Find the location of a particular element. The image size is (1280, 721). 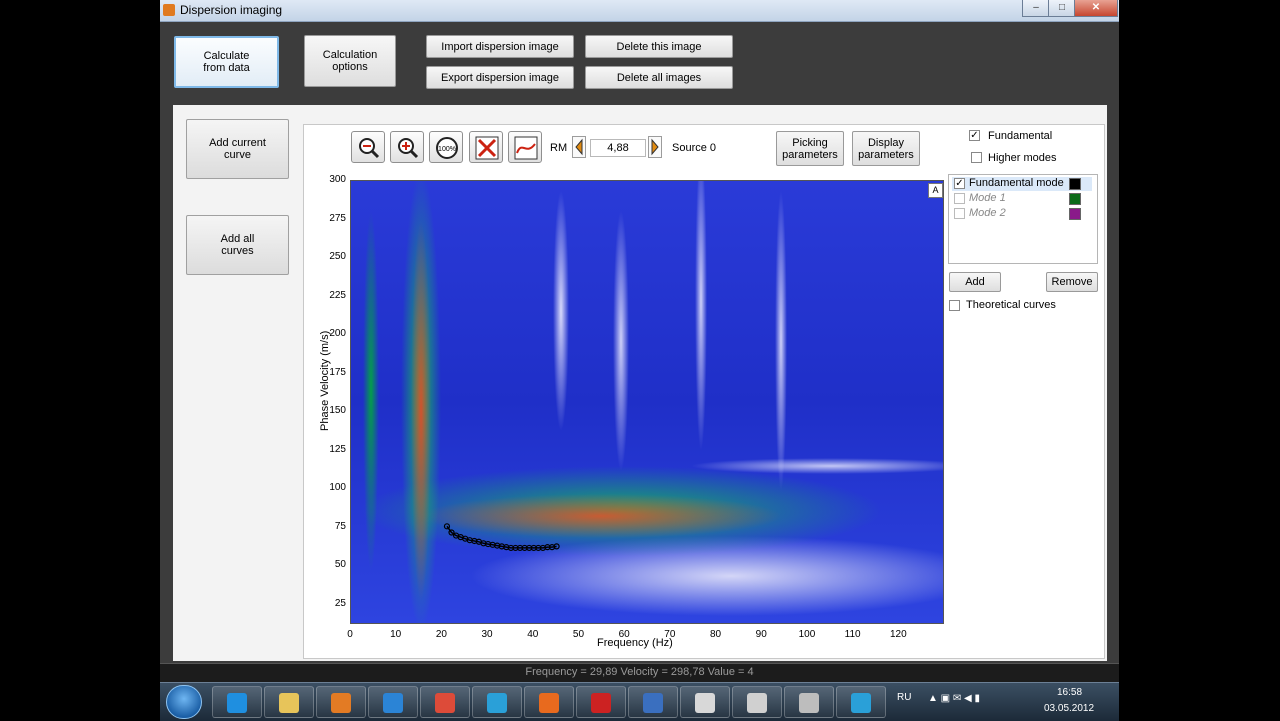

add-all-curves-button: Add all curves is located at coordinates (237, 245).